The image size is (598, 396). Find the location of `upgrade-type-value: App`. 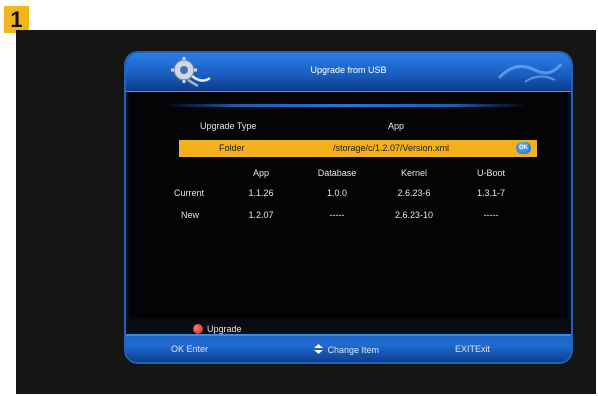

upgrade-type-value: App is located at coordinates (396, 126).